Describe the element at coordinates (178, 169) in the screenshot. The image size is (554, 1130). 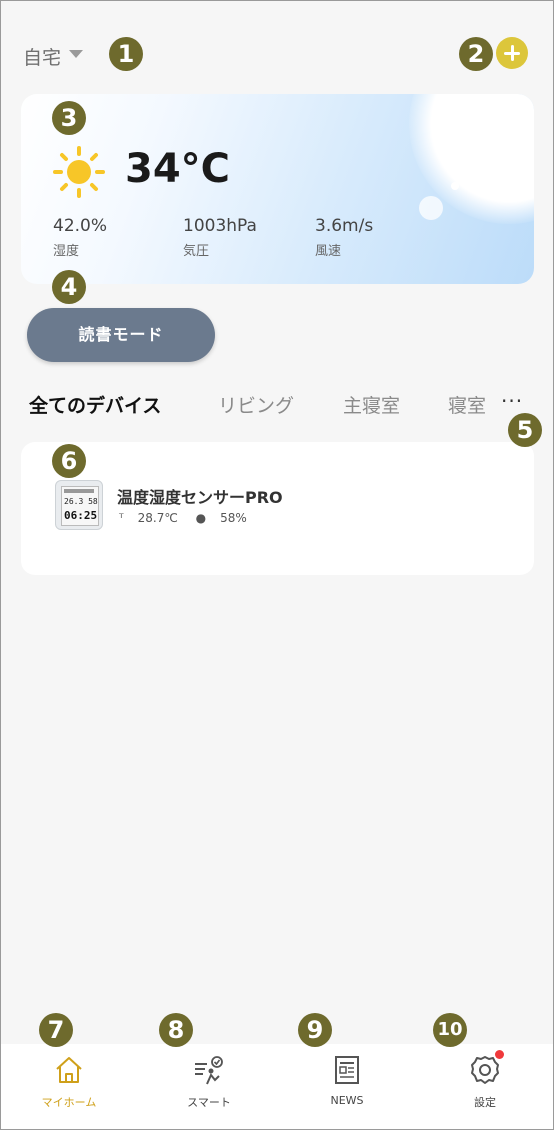
I see `temperature-value: 34°C` at that location.